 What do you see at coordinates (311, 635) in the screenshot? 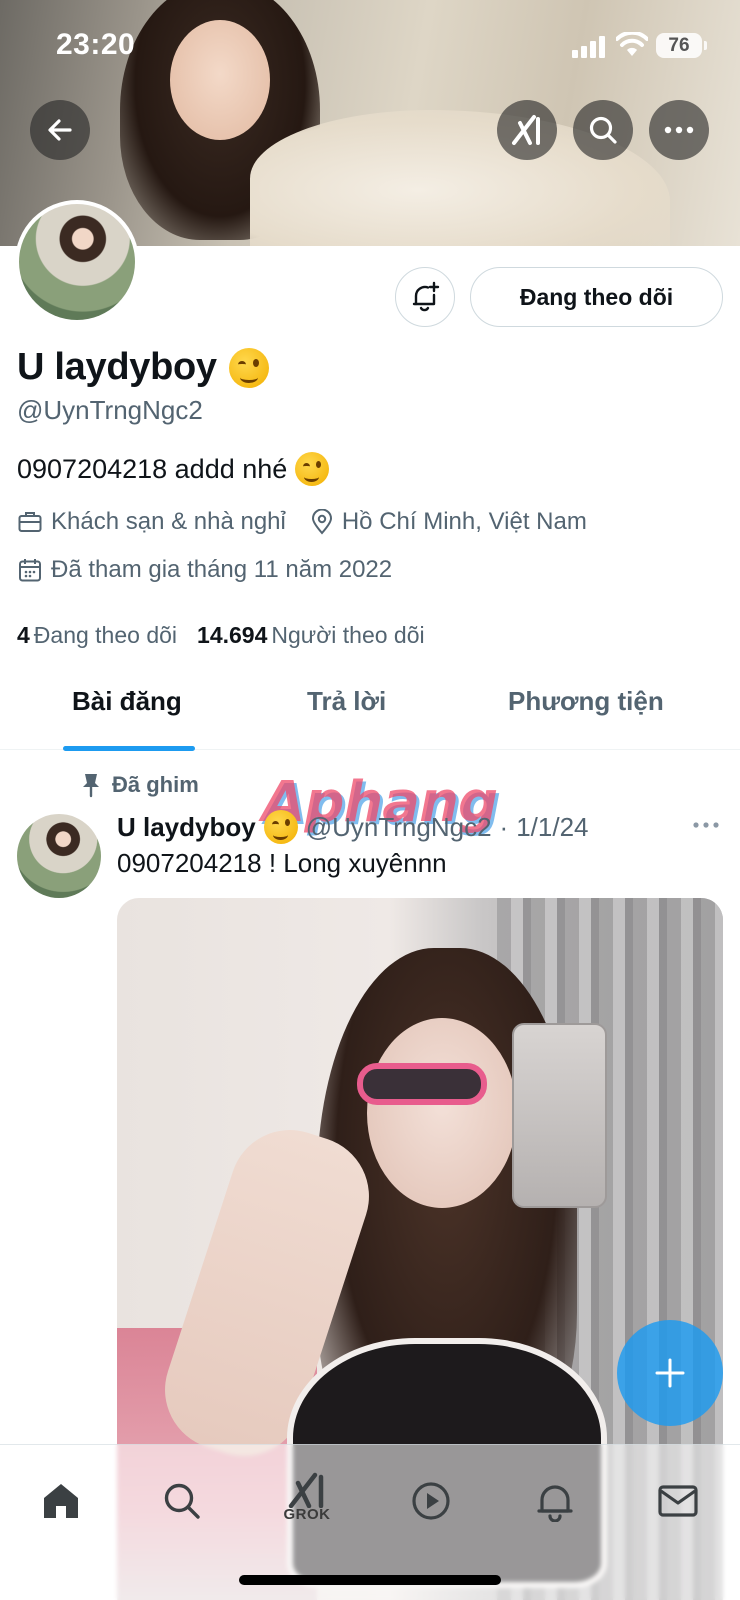
I see `followers-count-link: 14.694 Người theo dõi` at bounding box center [311, 635].